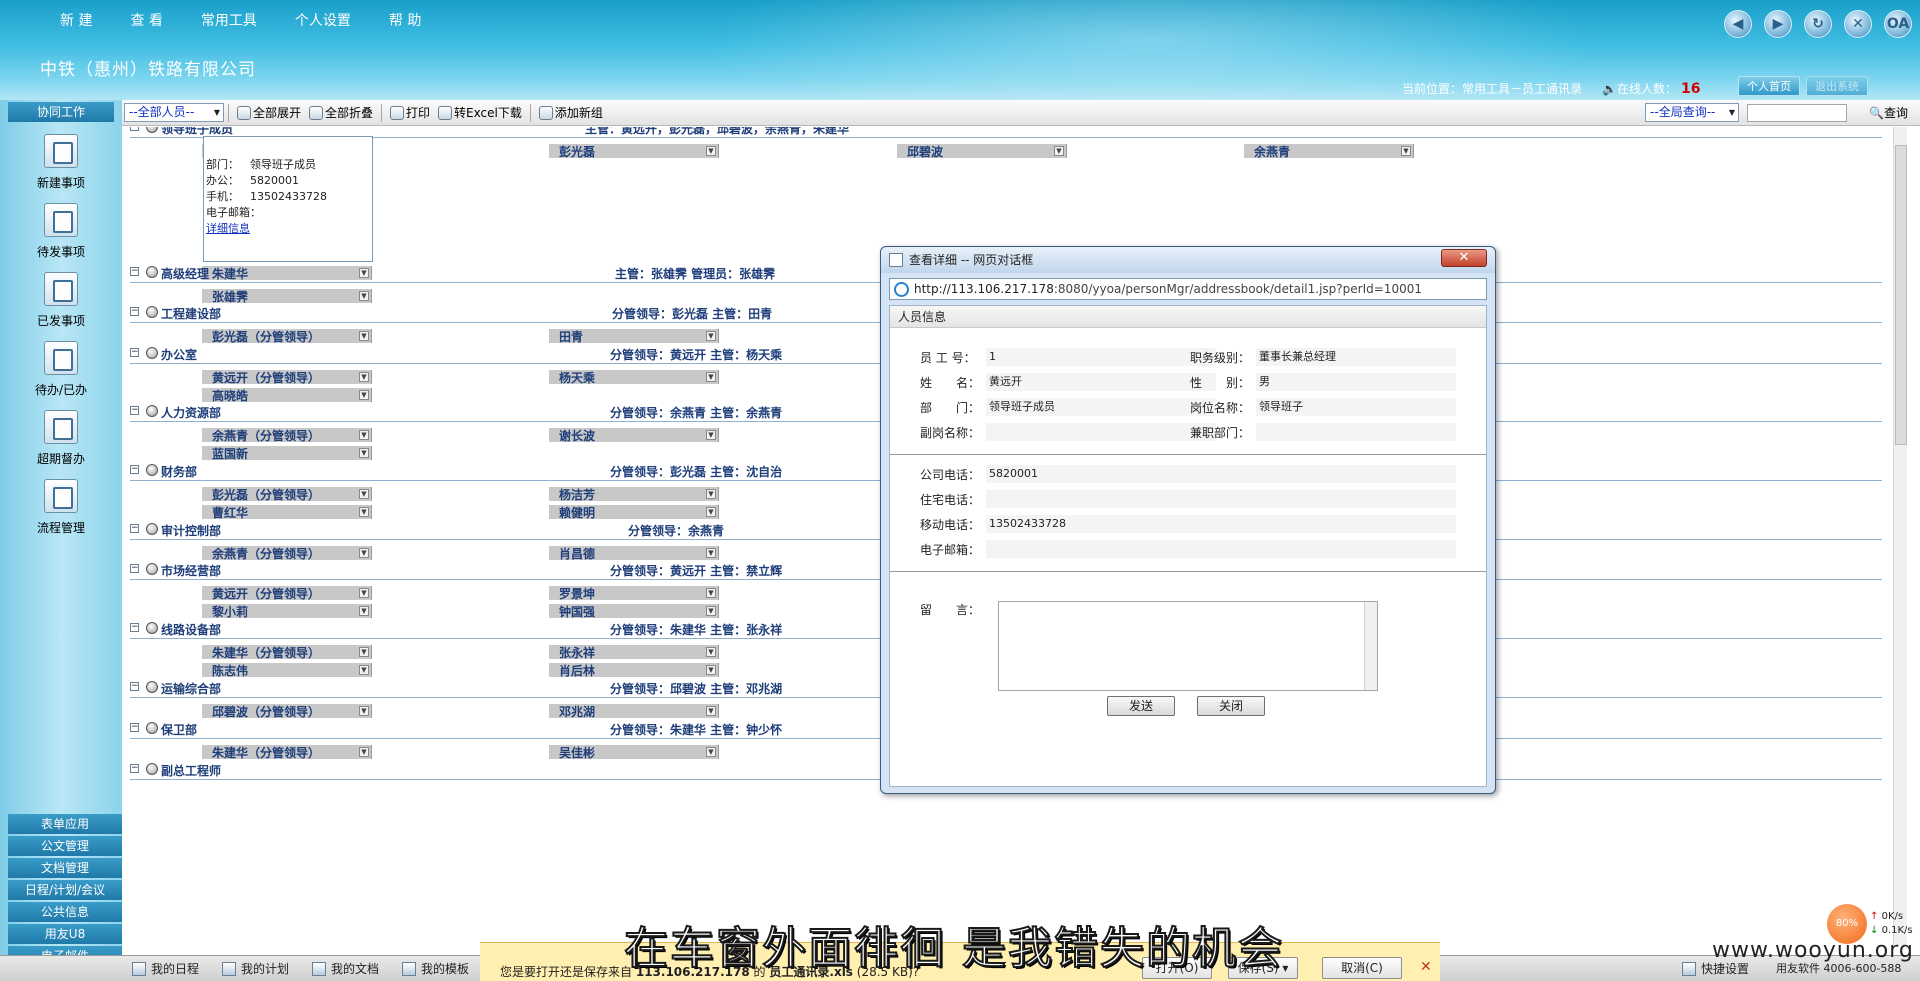 The width and height of the screenshot is (1920, 981). Describe the element at coordinates (287, 453) in the screenshot. I see `person-cell: 蓝国新 ▼` at that location.